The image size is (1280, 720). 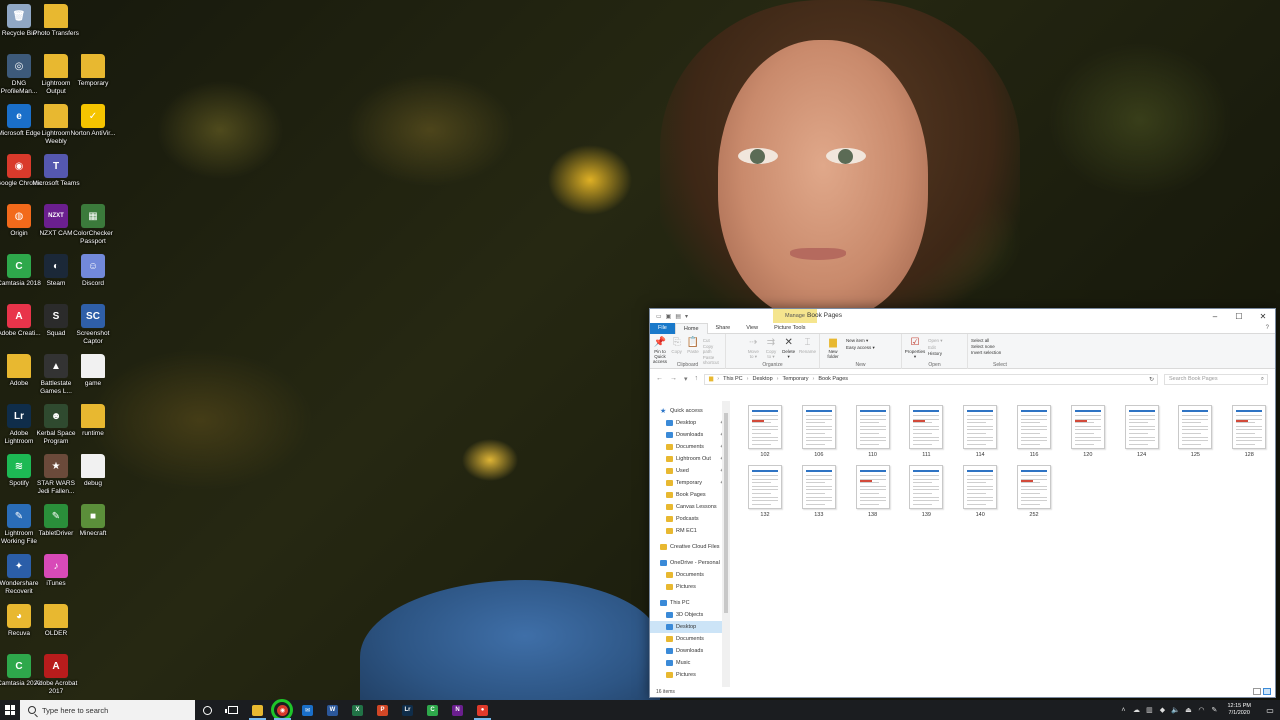 What do you see at coordinates (765, 431) in the screenshot?
I see `file-thumbnail: 102` at bounding box center [765, 431].